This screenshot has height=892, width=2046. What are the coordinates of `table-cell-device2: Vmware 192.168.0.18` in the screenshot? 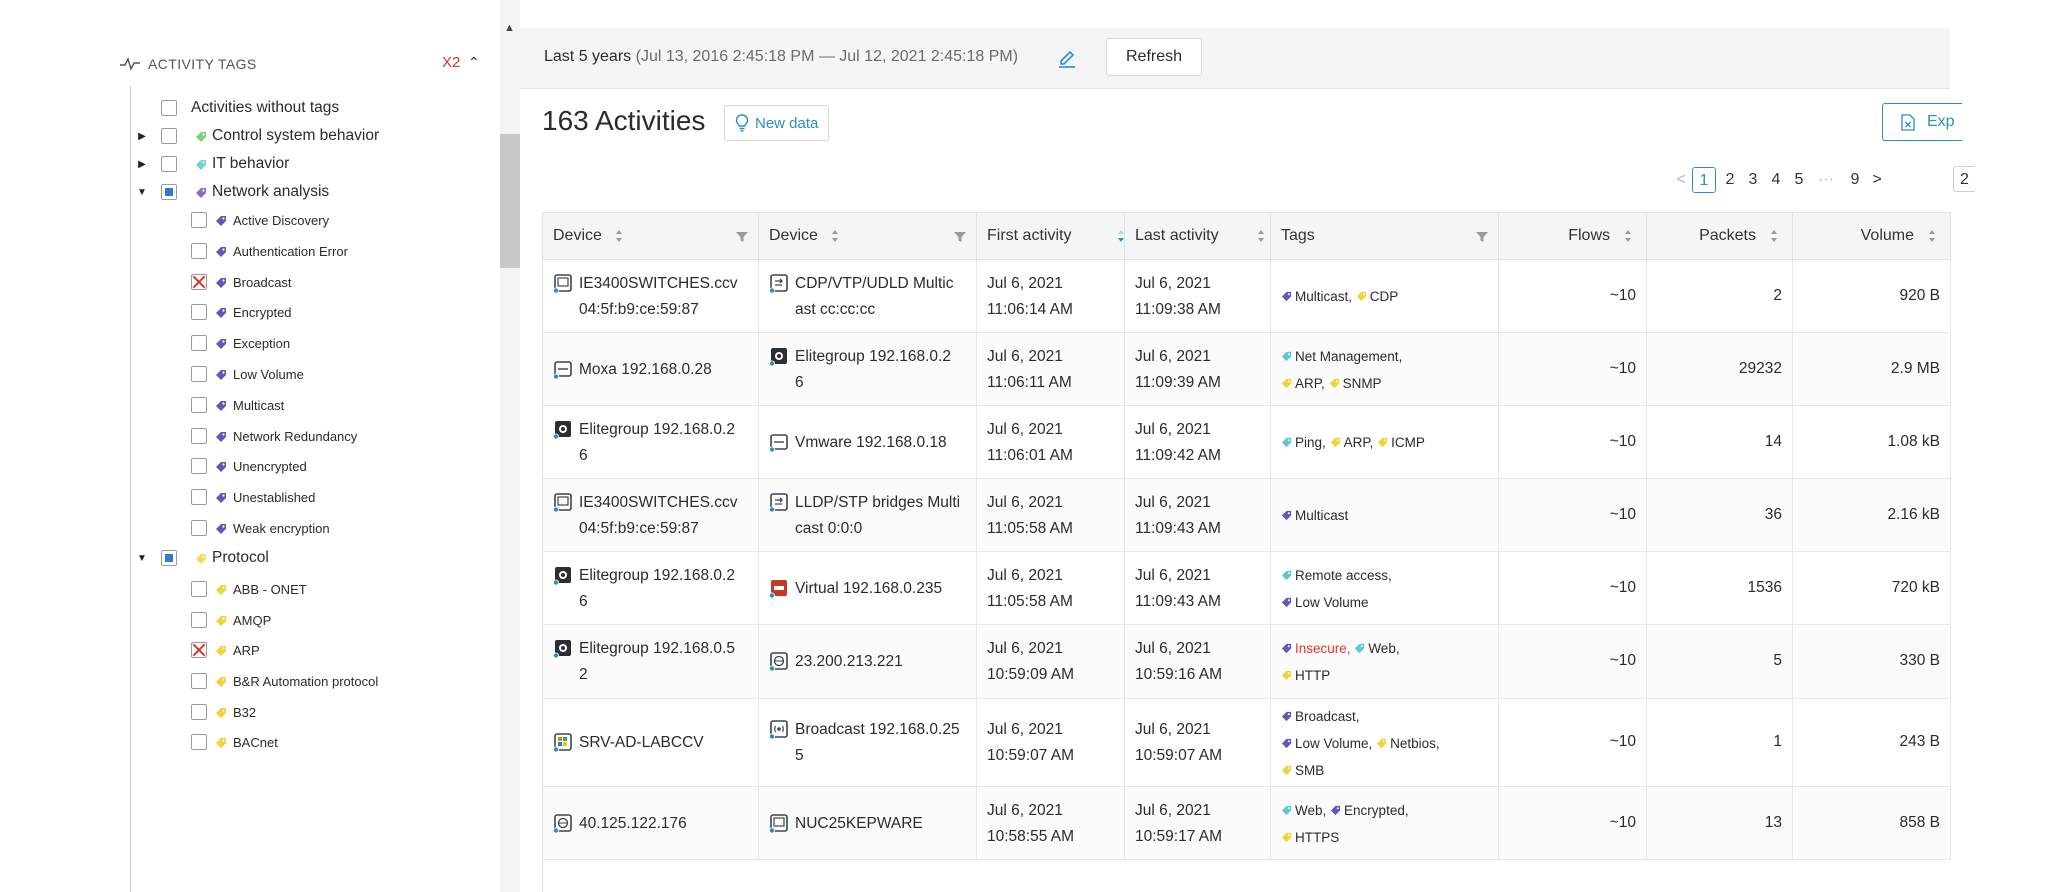 It's located at (868, 442).